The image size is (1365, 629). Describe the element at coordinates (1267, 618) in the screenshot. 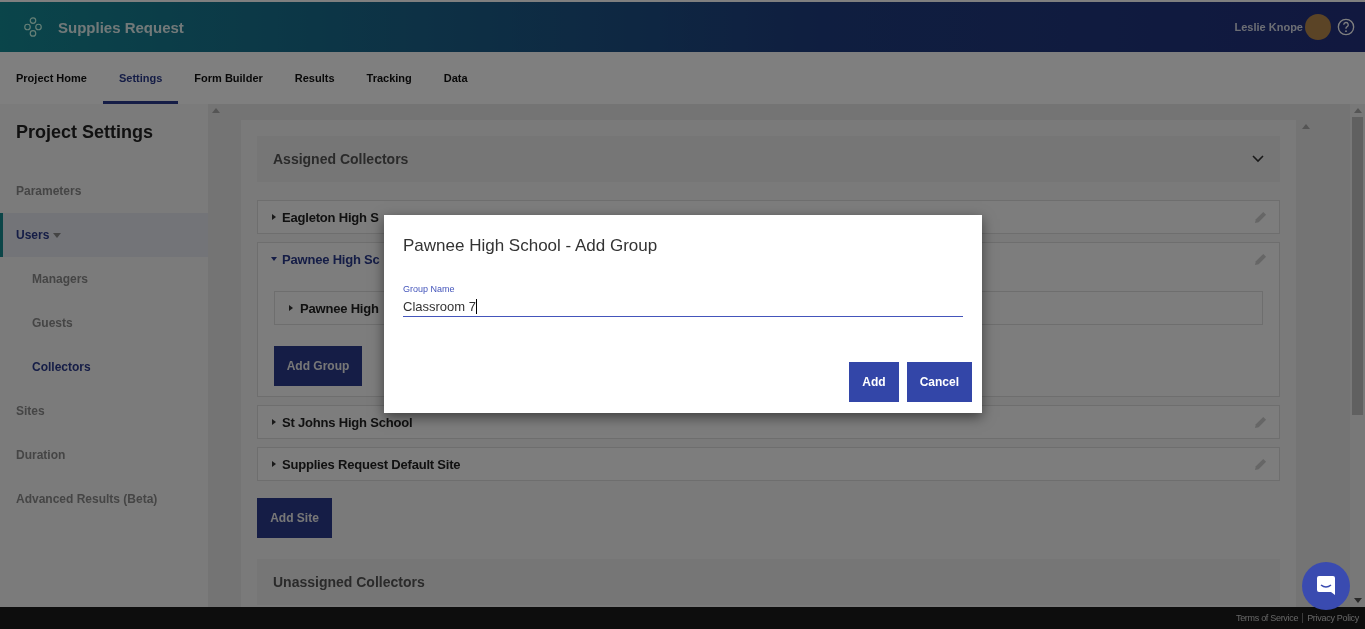

I see `footer-link: Terms of Service` at that location.